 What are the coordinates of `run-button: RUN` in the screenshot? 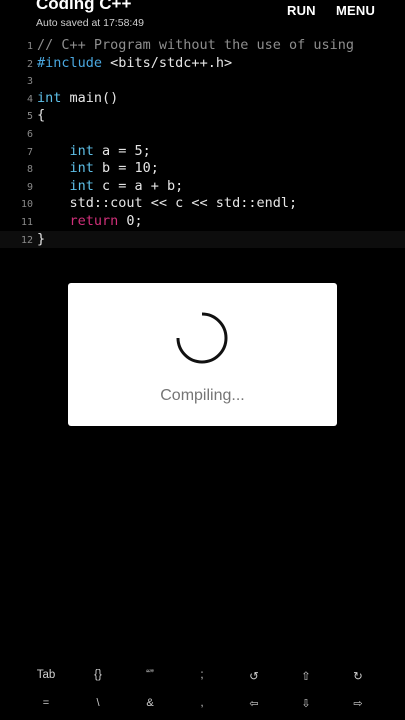 It's located at (301, 10).